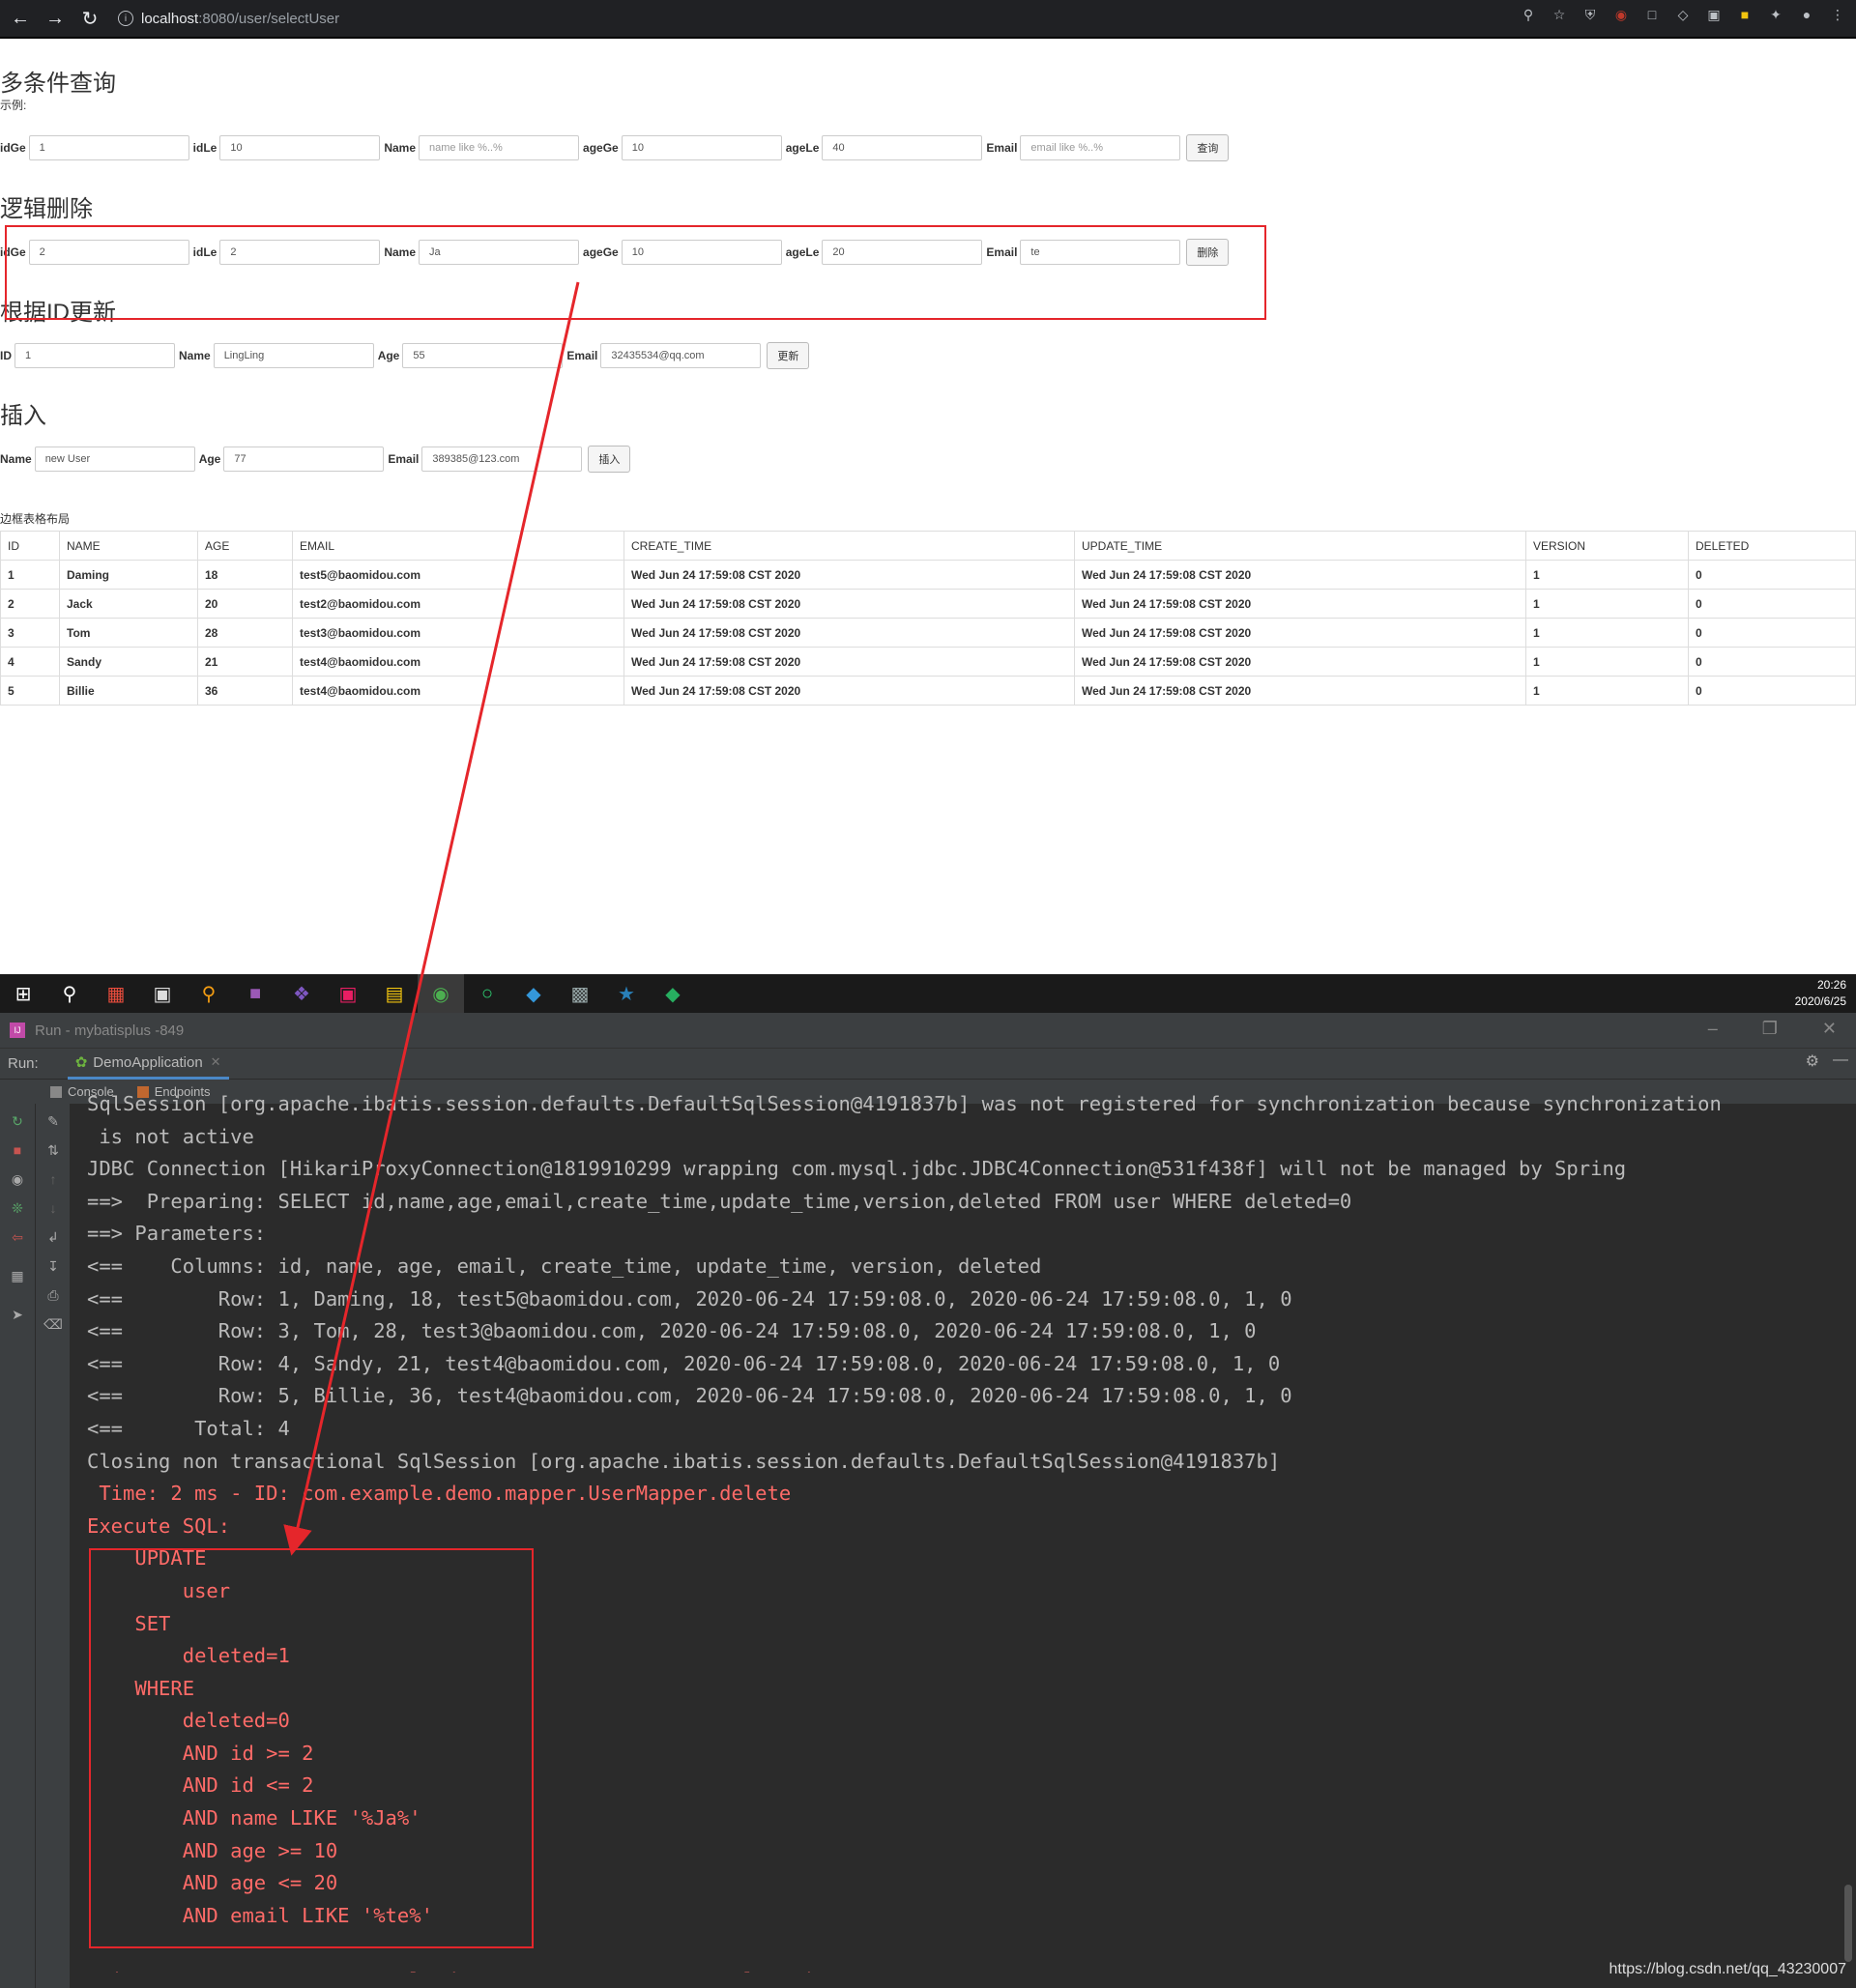 Image resolution: width=1856 pixels, height=1988 pixels. Describe the element at coordinates (1813, 1061) in the screenshot. I see `gear-icon: ⚙` at that location.